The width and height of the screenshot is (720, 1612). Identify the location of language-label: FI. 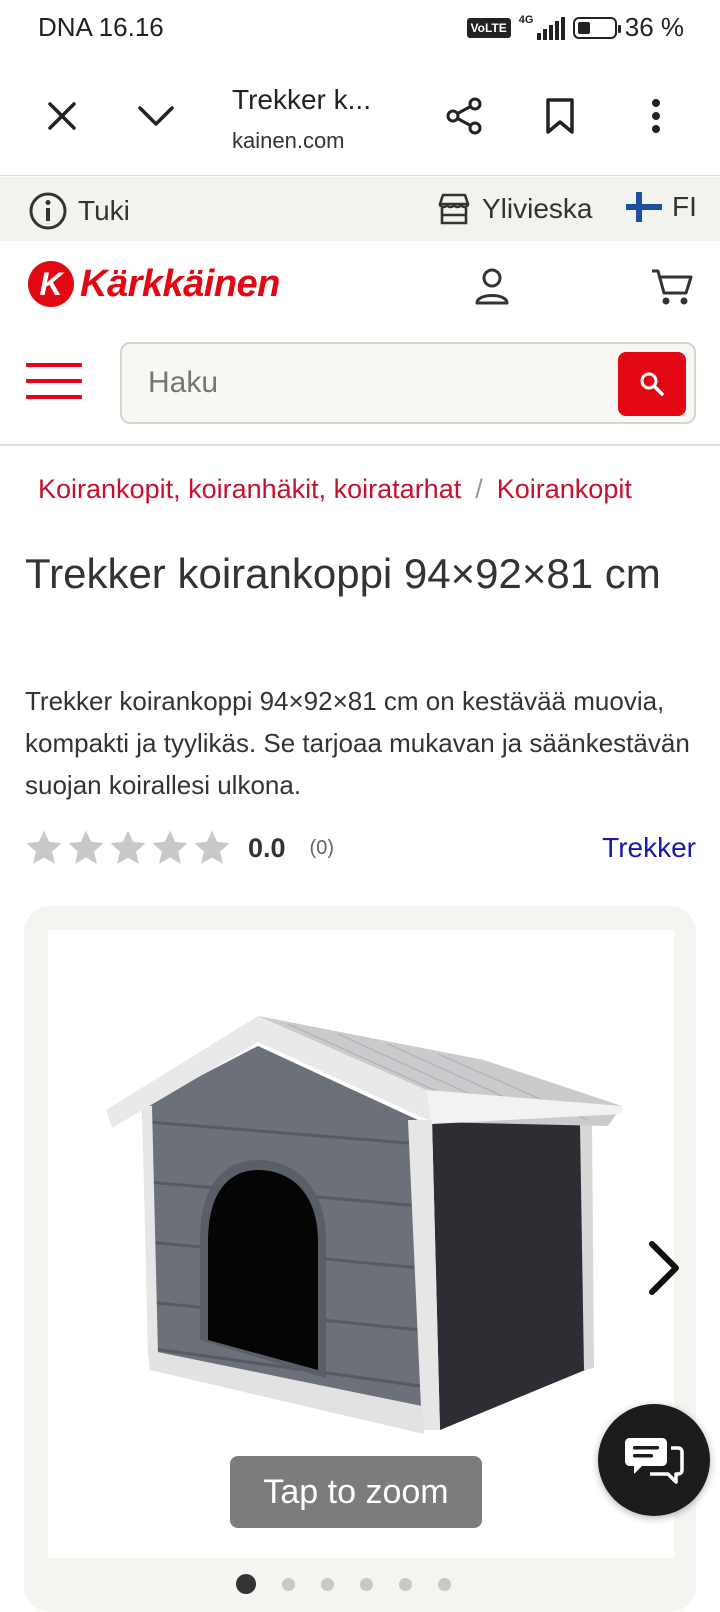
(684, 206).